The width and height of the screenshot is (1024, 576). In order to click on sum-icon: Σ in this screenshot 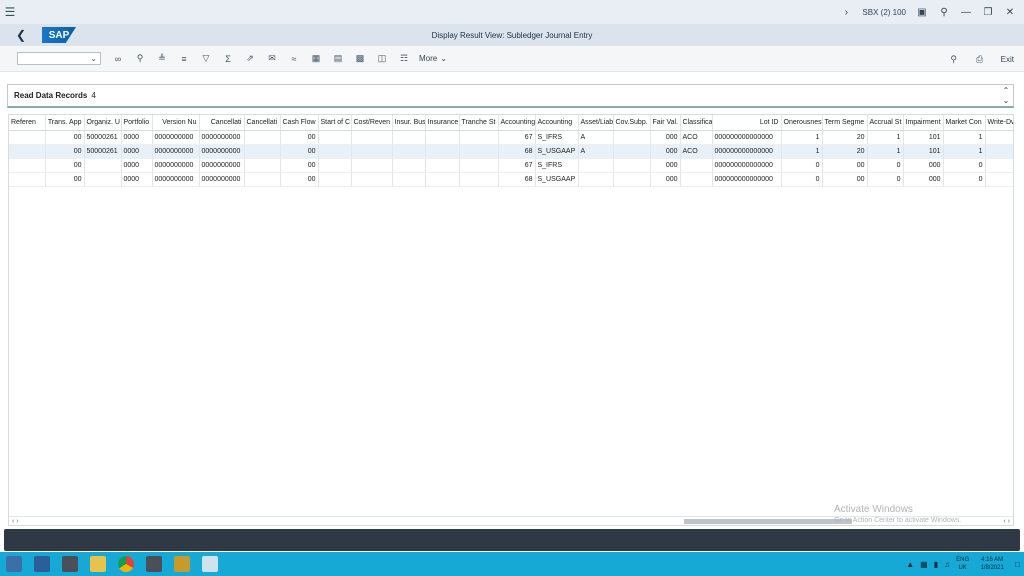, I will do `click(228, 59)`.